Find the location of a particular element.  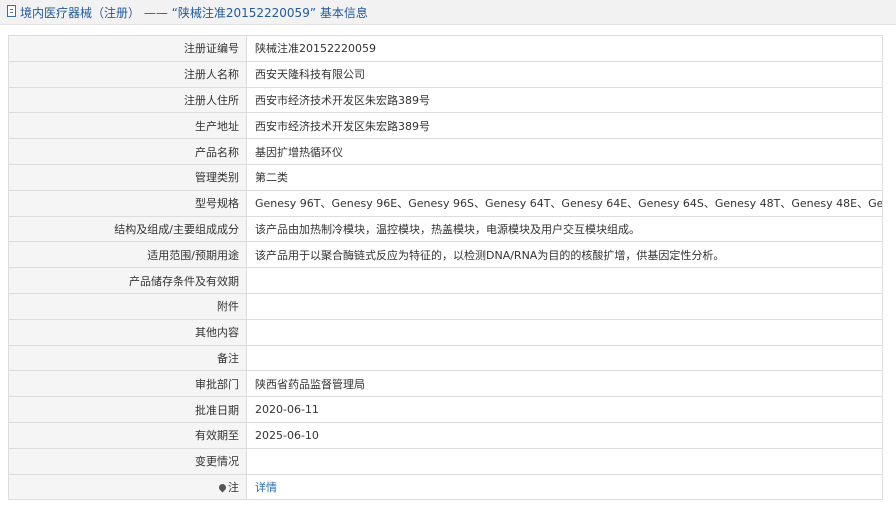

row-label: 型号规格 is located at coordinates (127, 203).